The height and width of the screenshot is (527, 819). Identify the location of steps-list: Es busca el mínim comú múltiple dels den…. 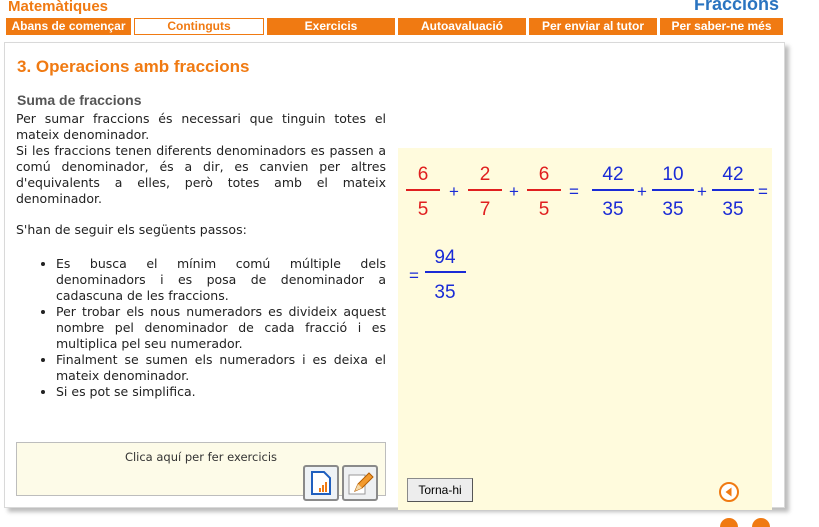
(201, 327).